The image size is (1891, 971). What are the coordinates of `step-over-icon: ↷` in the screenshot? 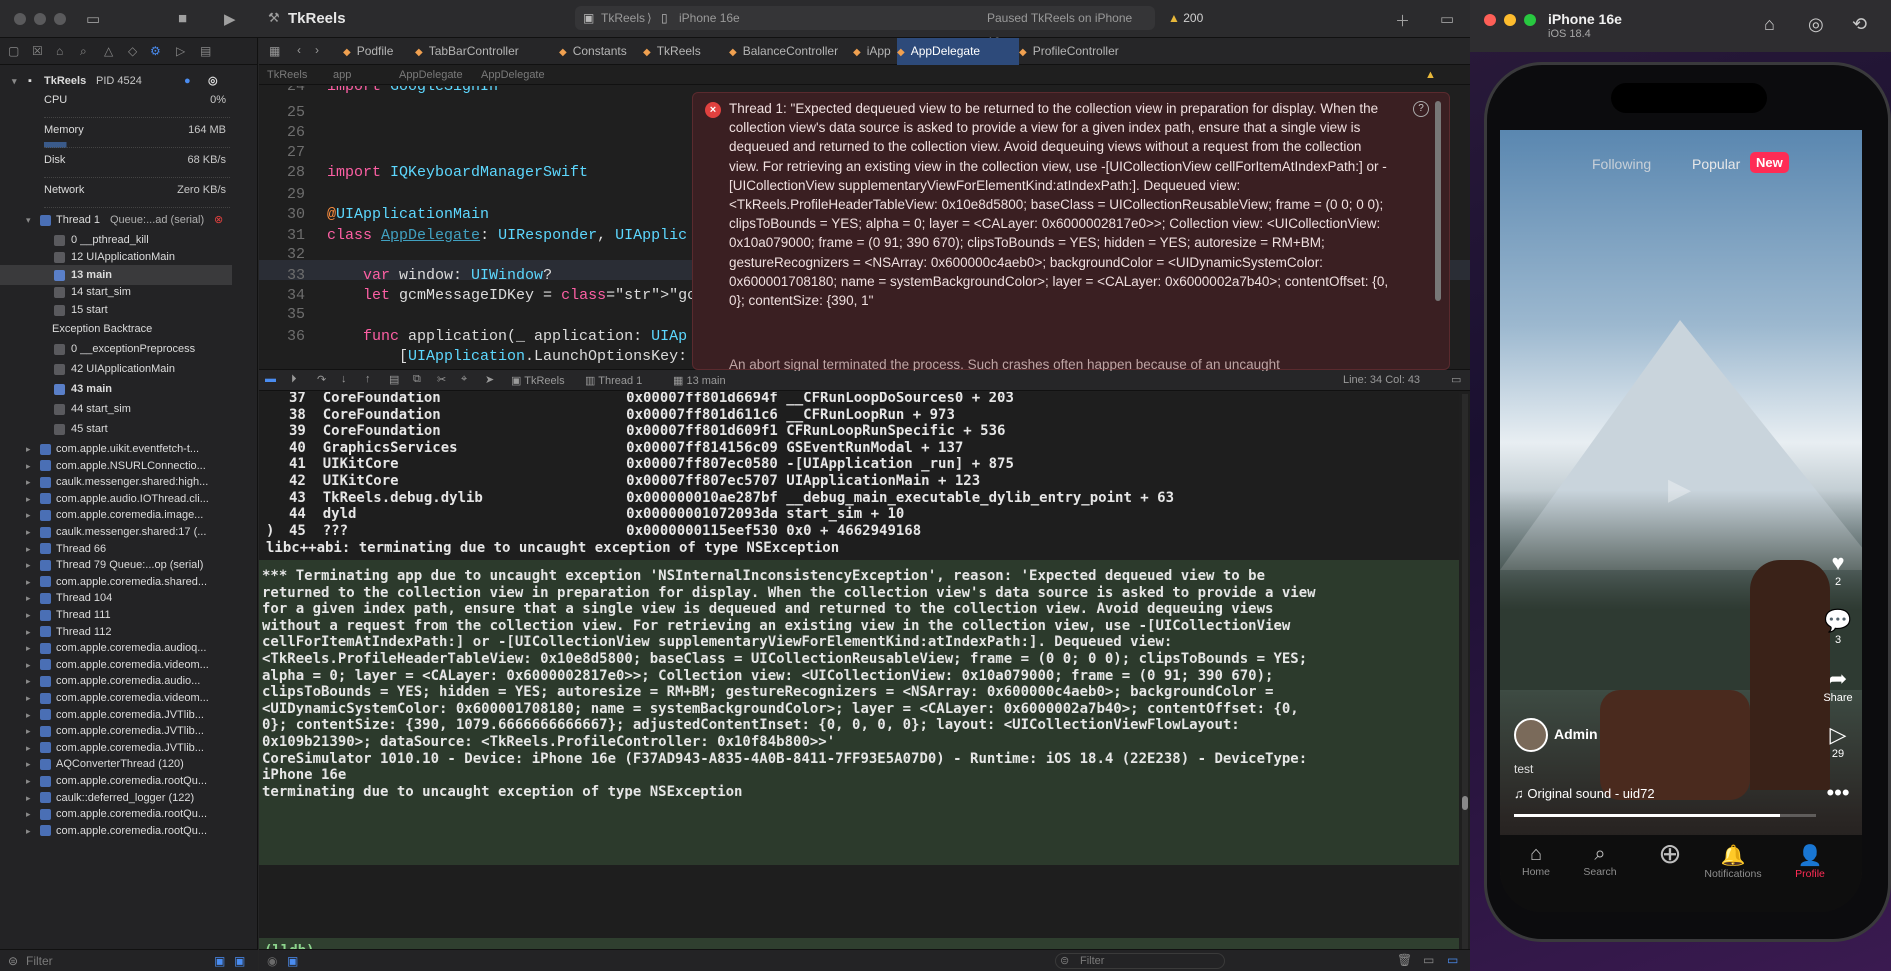 It's located at (321, 379).